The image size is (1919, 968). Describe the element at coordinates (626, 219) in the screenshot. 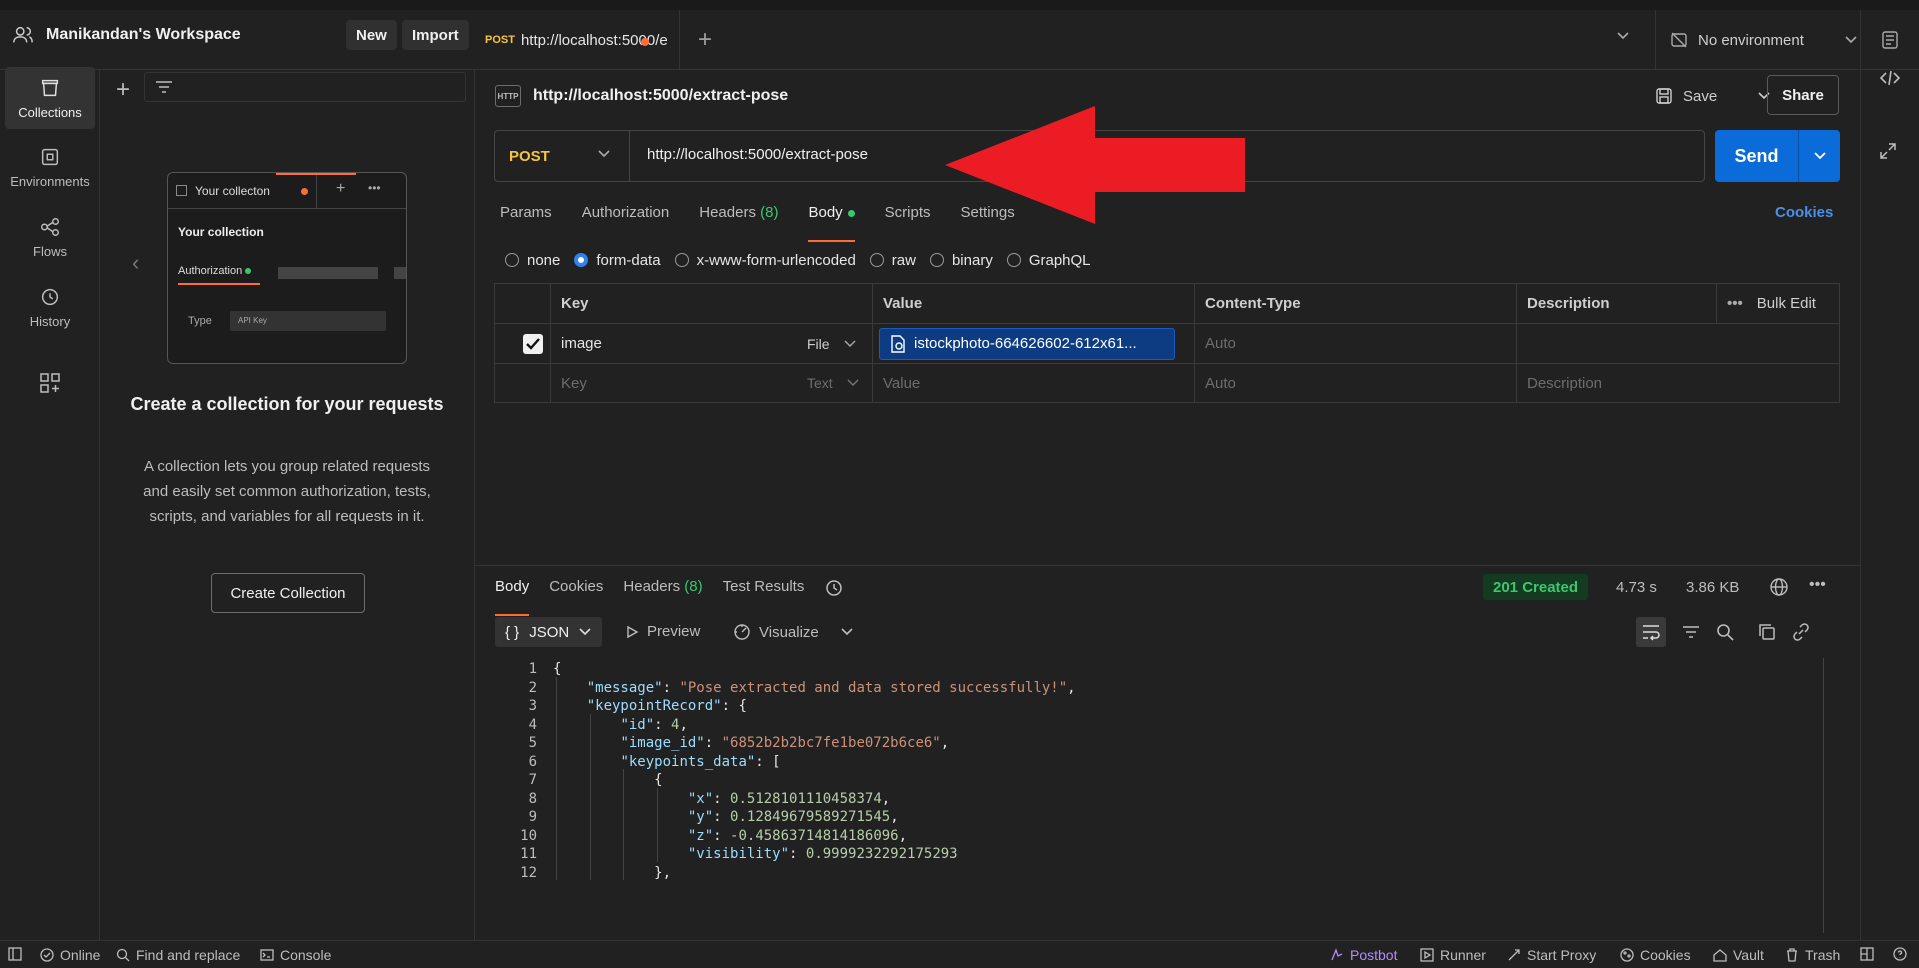

I see `tab-authorization: Authorization` at that location.